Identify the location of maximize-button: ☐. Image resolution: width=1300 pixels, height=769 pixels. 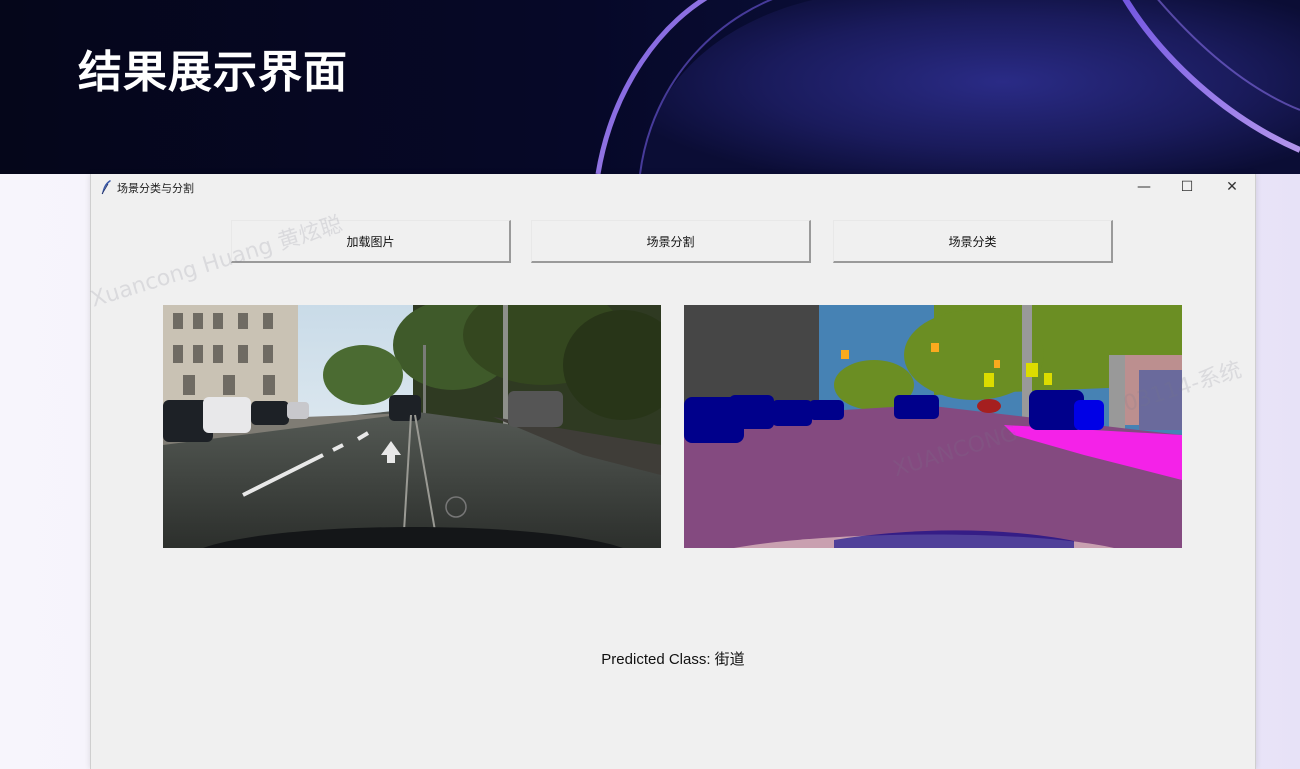
(1187, 187).